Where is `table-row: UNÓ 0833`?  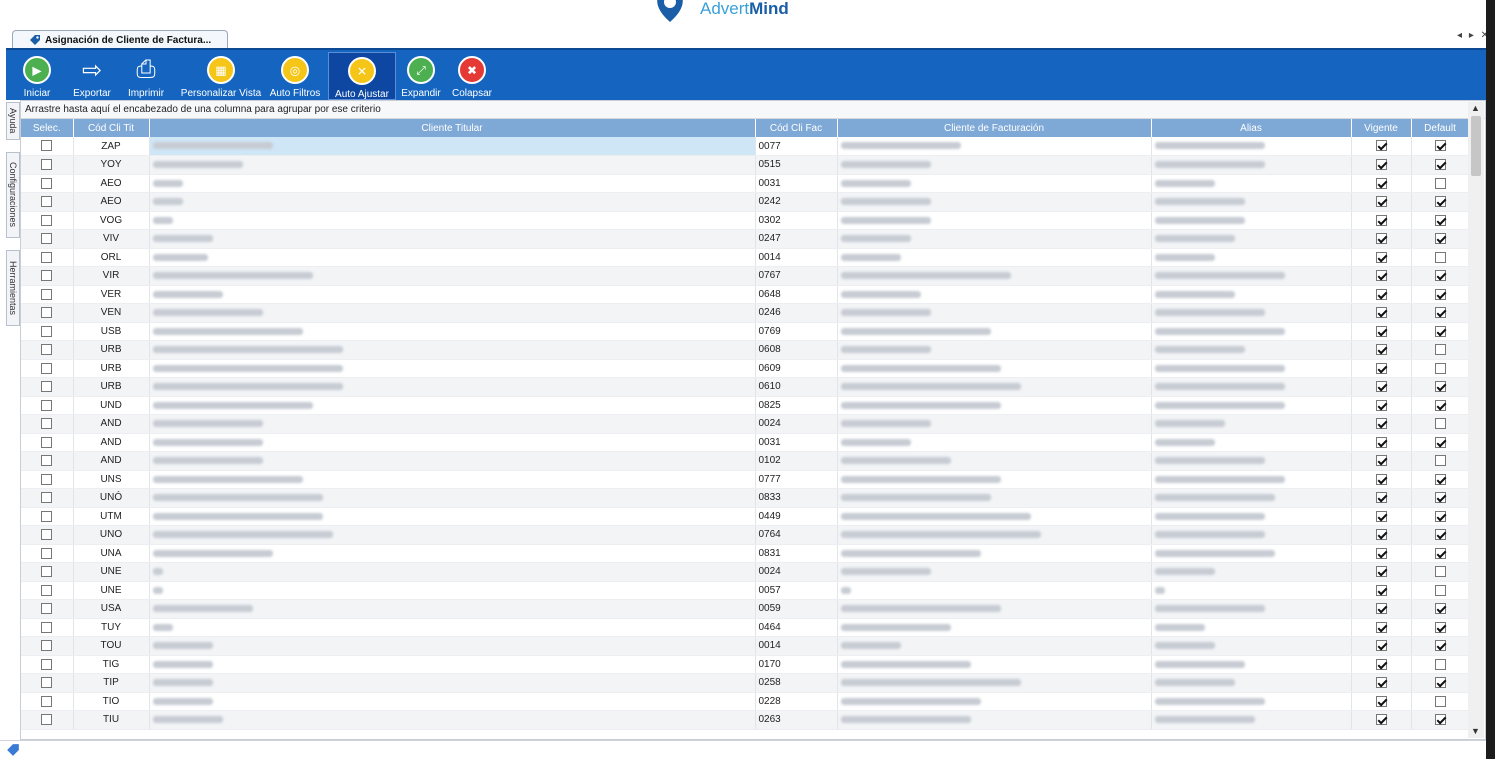
table-row: UNÓ 0833 is located at coordinates (745, 498).